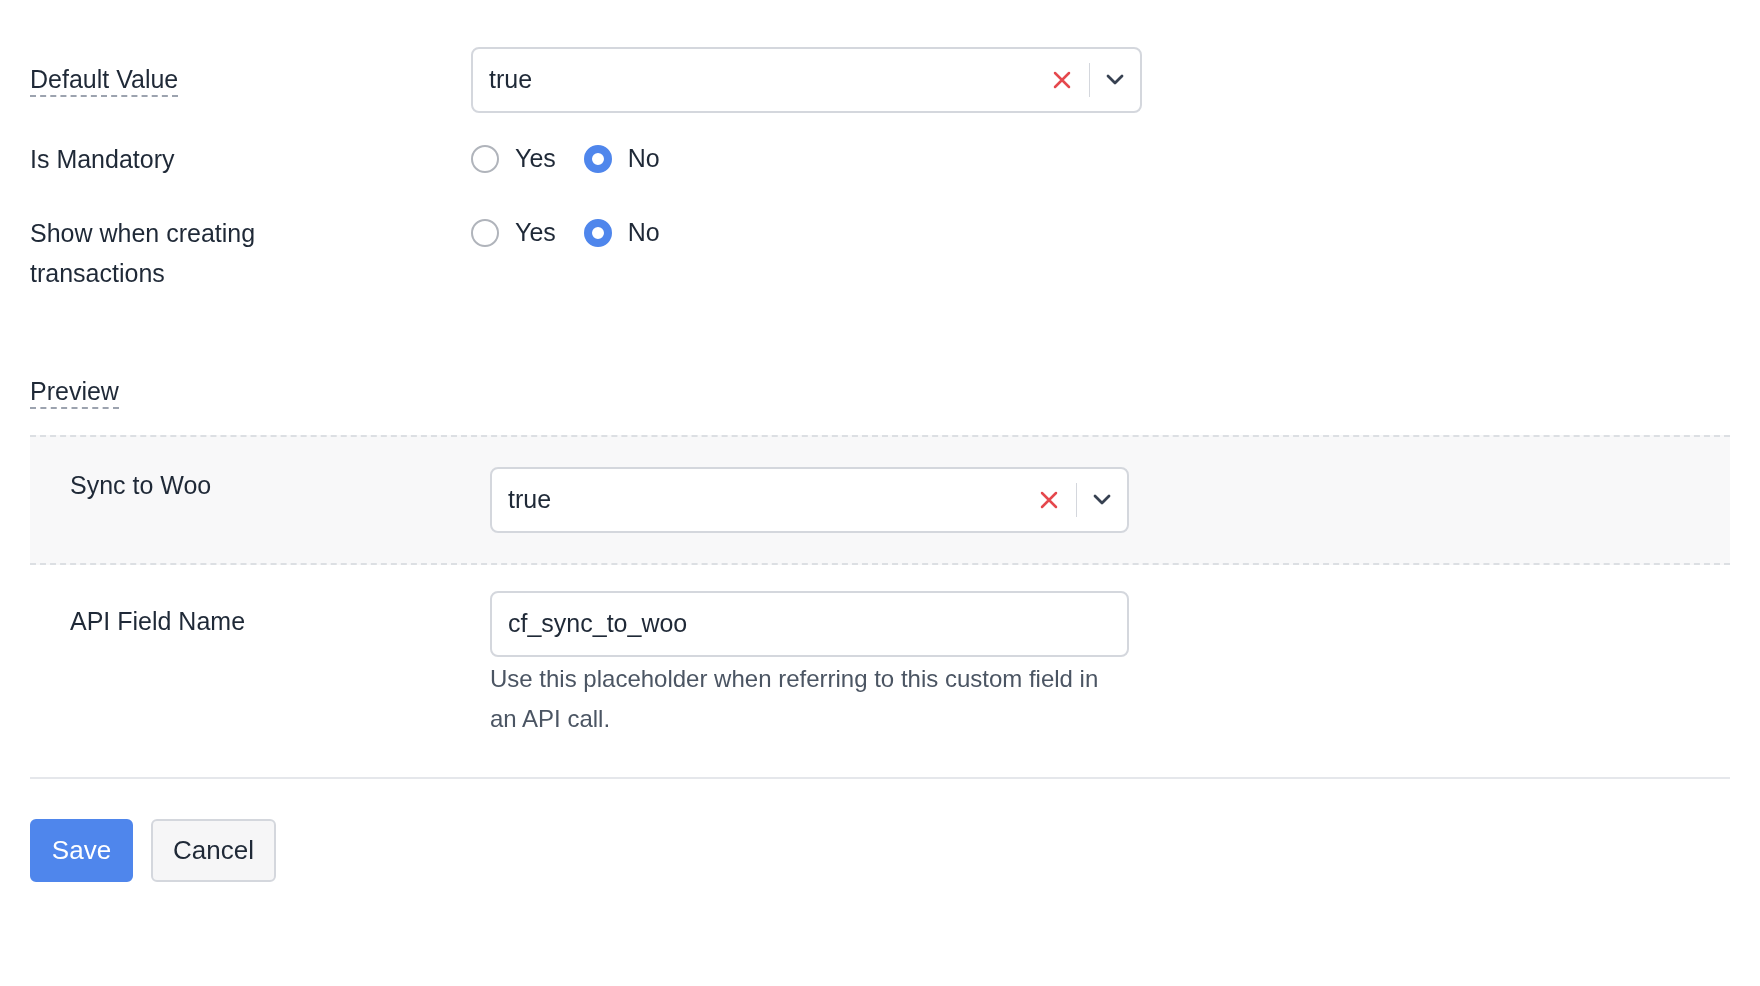  Describe the element at coordinates (103, 159) in the screenshot. I see `field-label: Is Mandatory` at that location.